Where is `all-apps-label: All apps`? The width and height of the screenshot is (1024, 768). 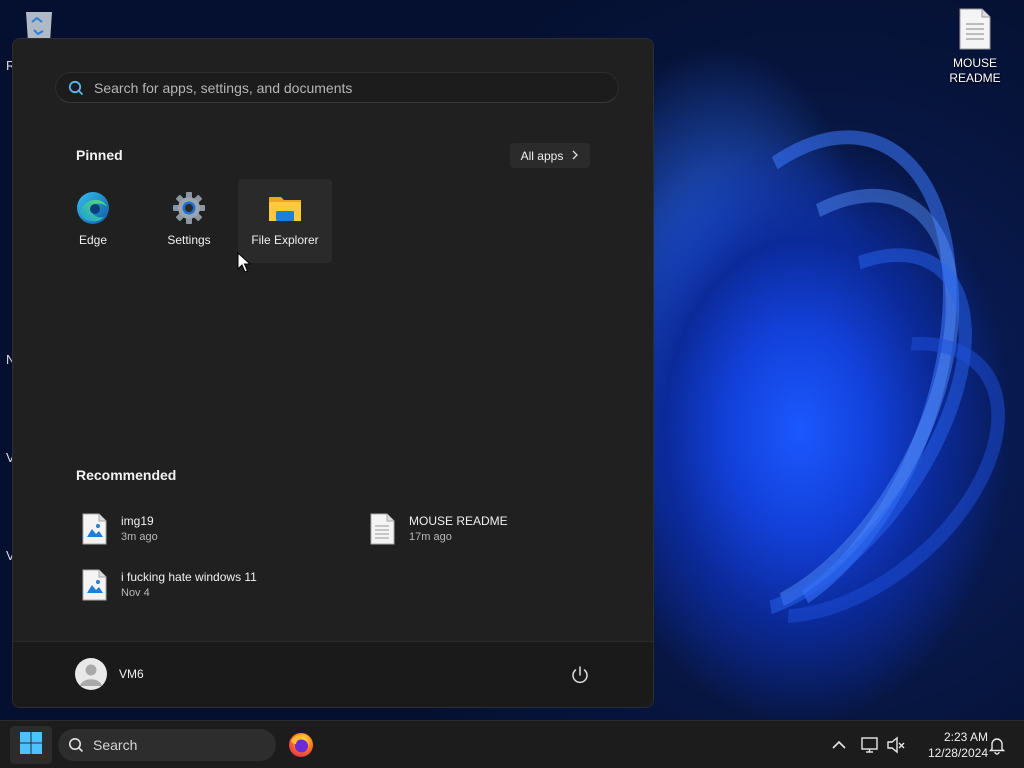 all-apps-label: All apps is located at coordinates (542, 155).